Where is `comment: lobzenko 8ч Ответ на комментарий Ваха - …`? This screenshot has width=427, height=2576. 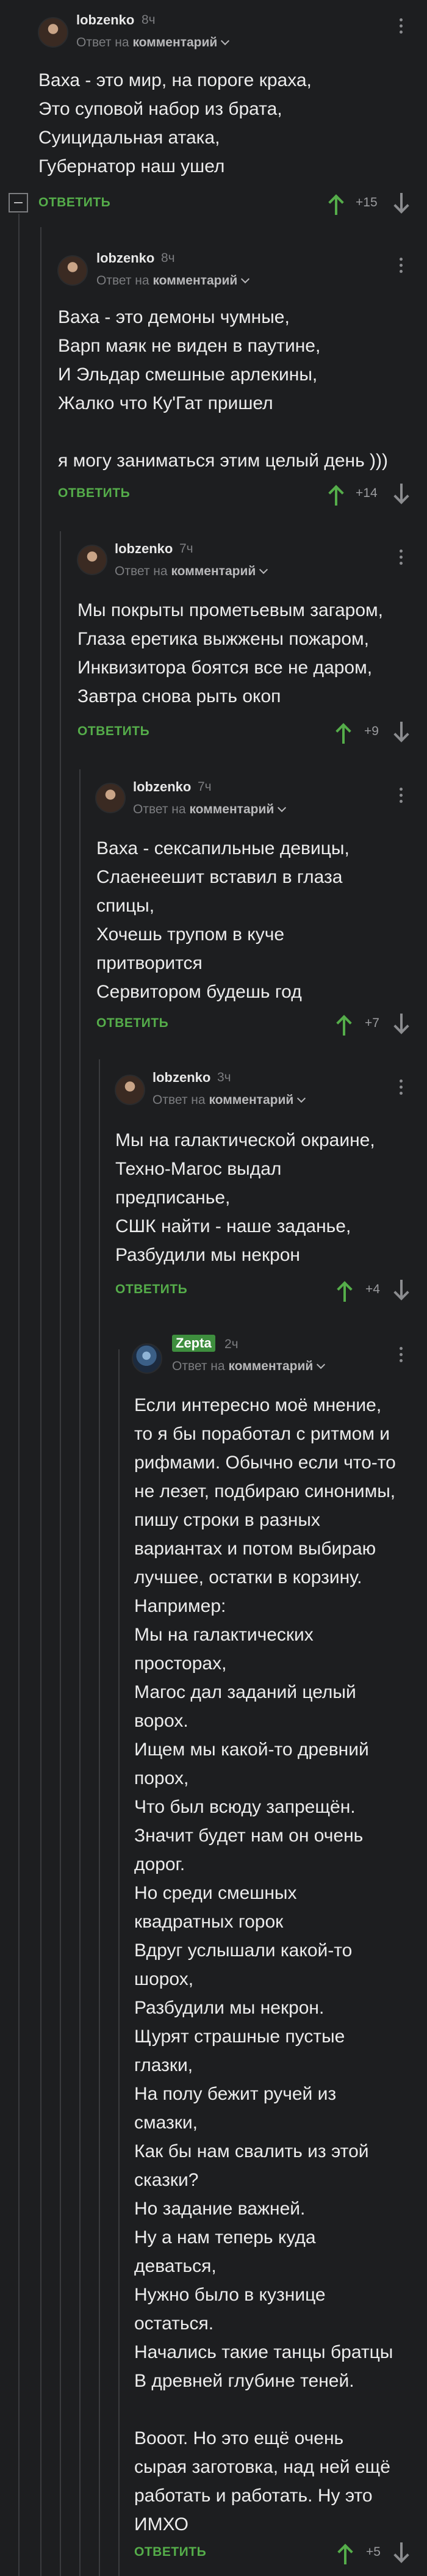 comment: lobzenko 8ч Ответ на комментарий Ваха - … is located at coordinates (213, 113).